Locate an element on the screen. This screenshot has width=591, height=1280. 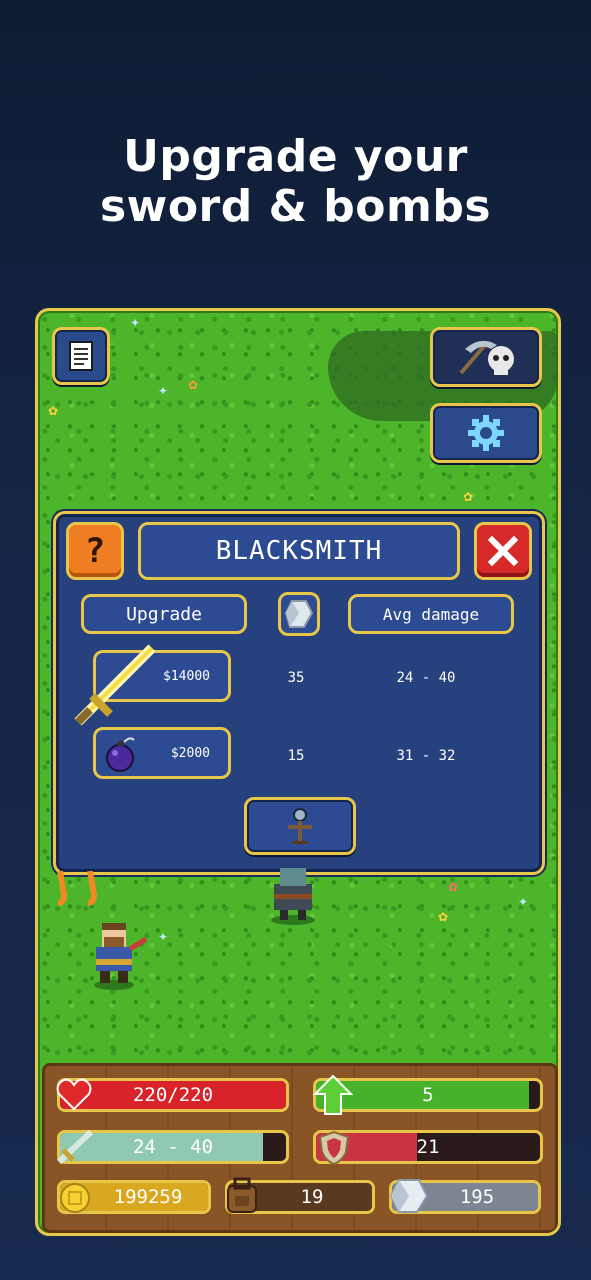
bomb-damage: 31 - 32 is located at coordinates (426, 756).